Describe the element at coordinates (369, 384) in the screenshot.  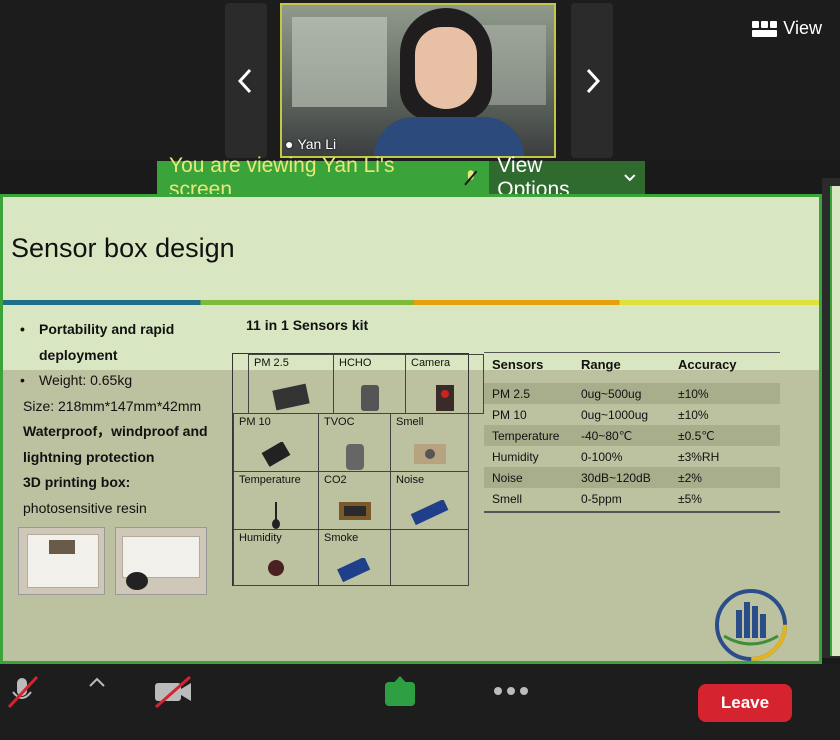
I see `sensor-cell: HCHO` at that location.